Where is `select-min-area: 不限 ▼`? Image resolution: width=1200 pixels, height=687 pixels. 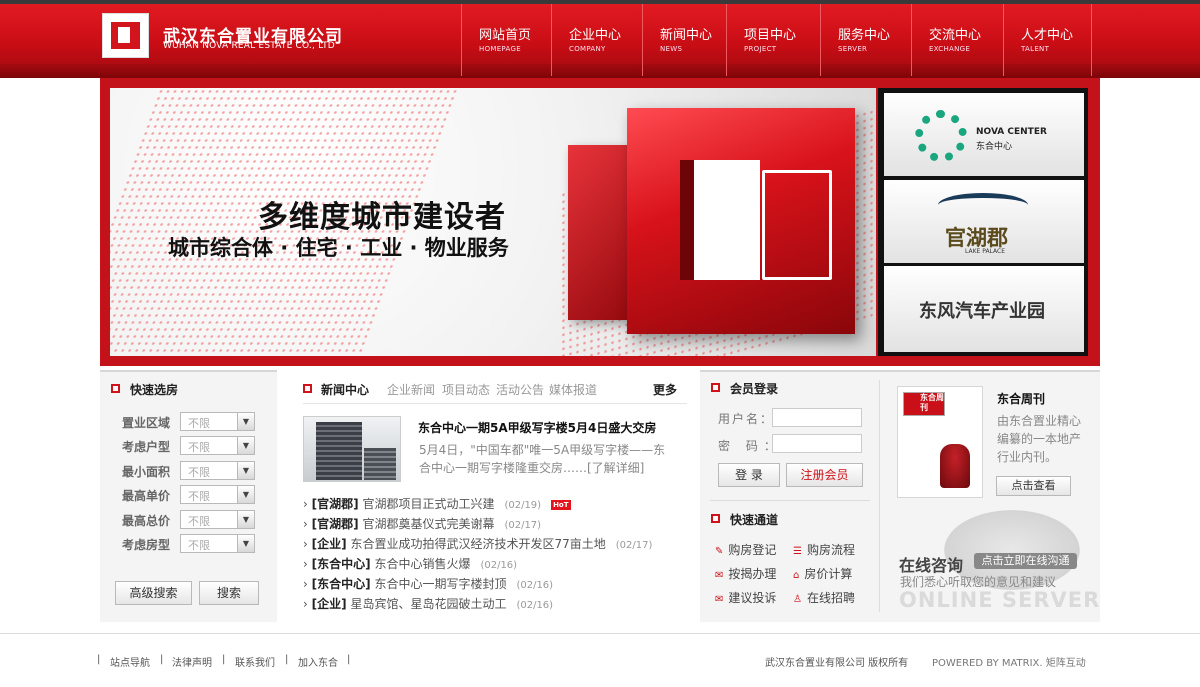
select-min-area: 不限 ▼ is located at coordinates (217, 470).